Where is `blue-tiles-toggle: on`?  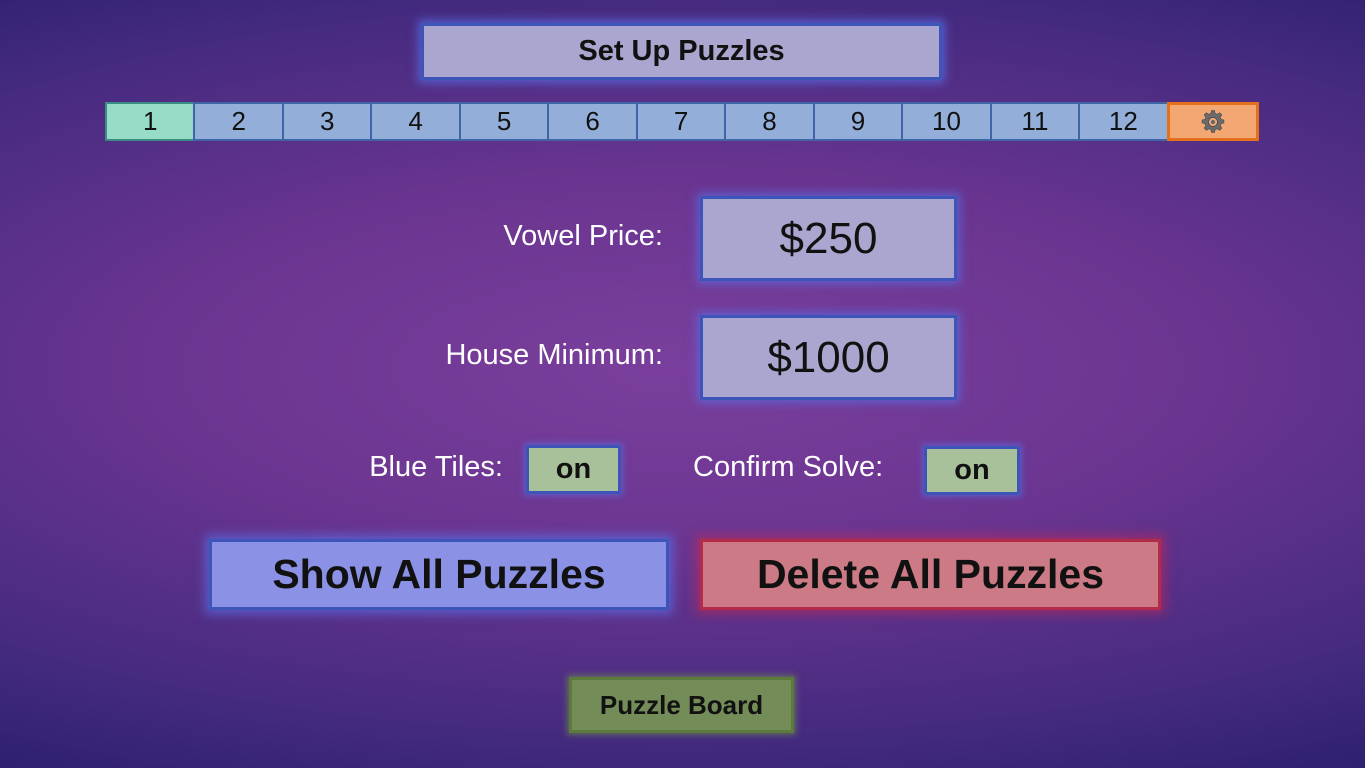
blue-tiles-toggle: on is located at coordinates (573, 469).